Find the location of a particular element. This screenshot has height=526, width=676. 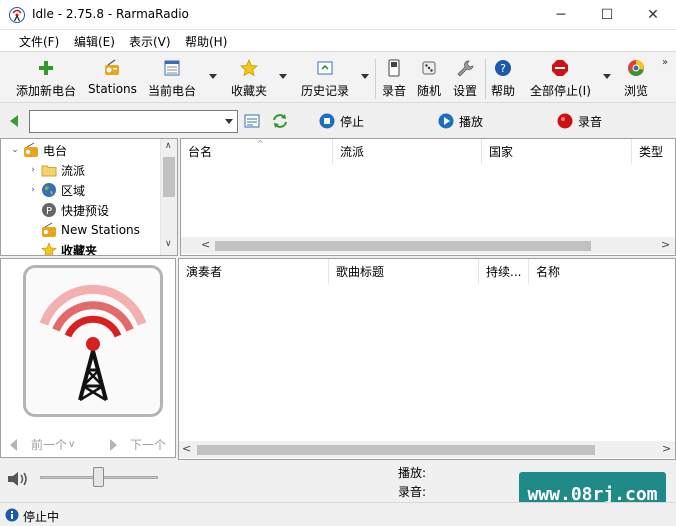

tree-item-presets: P 快捷预设 is located at coordinates (68, 210).